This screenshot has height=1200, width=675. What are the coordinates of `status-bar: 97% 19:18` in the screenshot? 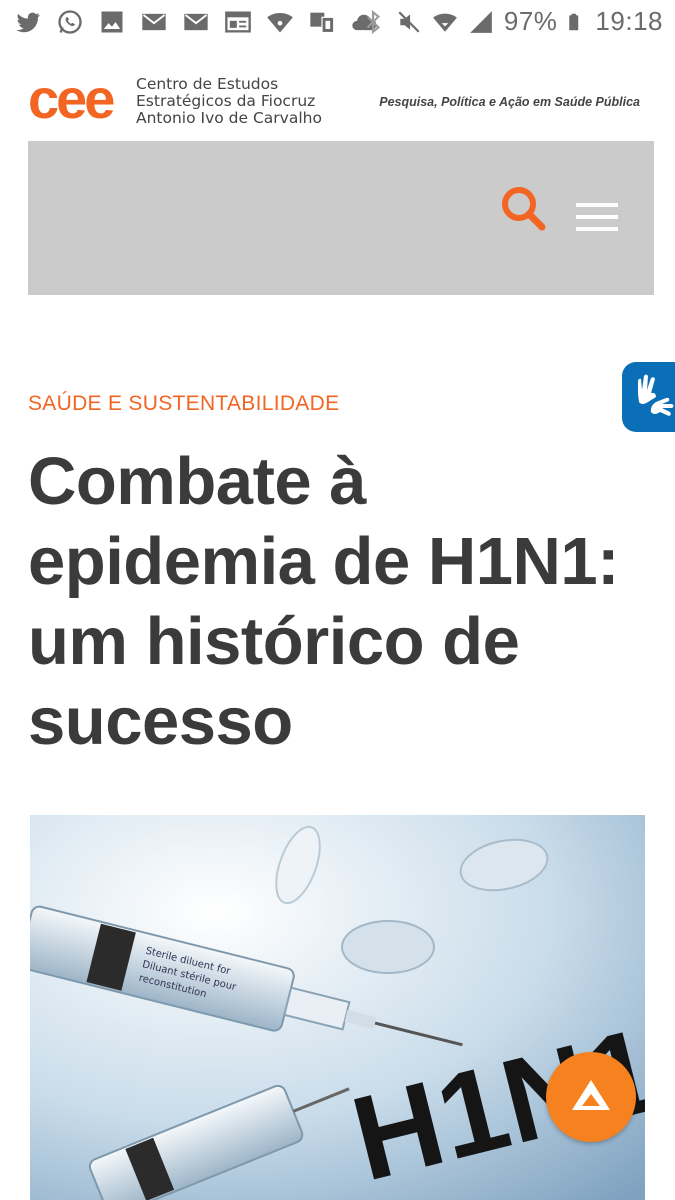 It's located at (337, 23).